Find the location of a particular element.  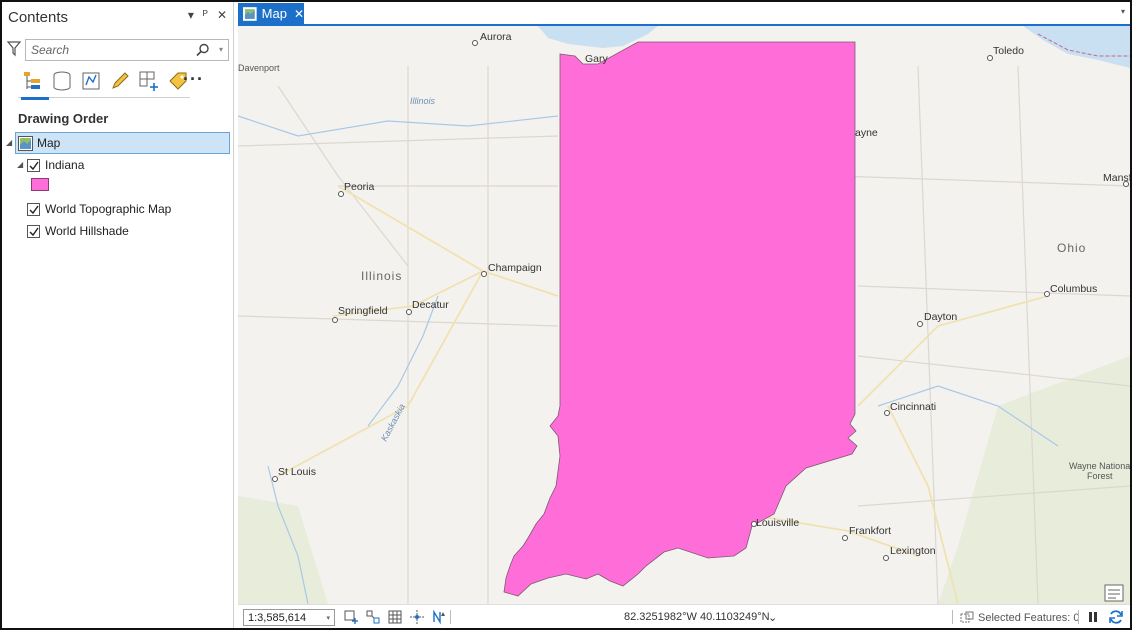

label-wayne-national-forest-2: Forest is located at coordinates (1100, 476).